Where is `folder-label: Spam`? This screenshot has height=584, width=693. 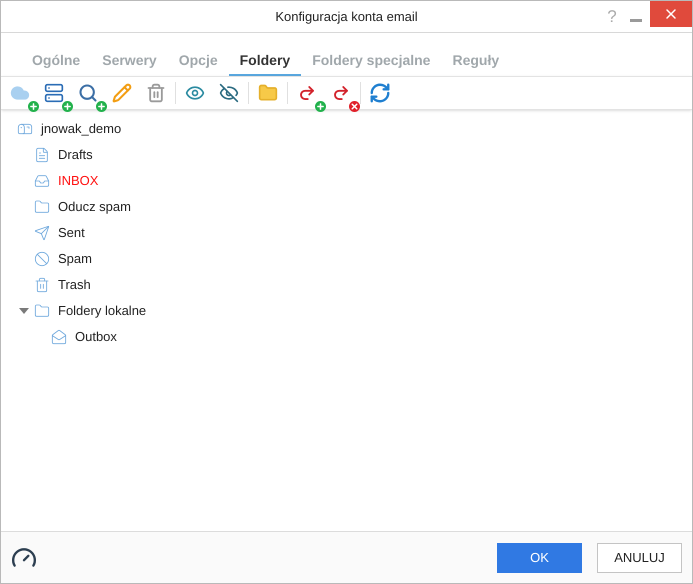 folder-label: Spam is located at coordinates (75, 259).